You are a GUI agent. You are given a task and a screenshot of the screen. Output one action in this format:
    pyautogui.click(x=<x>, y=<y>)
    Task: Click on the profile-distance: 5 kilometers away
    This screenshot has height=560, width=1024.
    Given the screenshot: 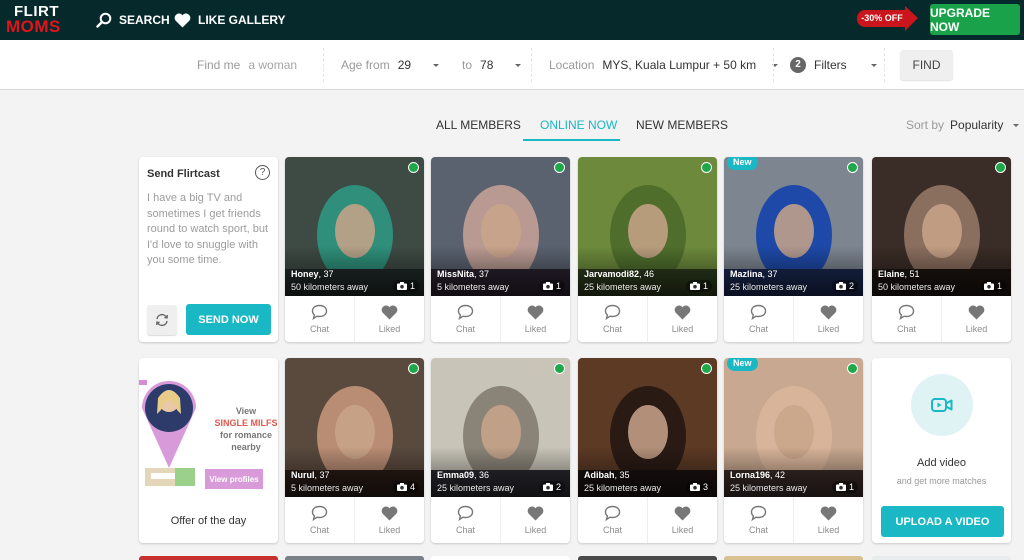 What is the action you would take?
    pyautogui.click(x=473, y=287)
    